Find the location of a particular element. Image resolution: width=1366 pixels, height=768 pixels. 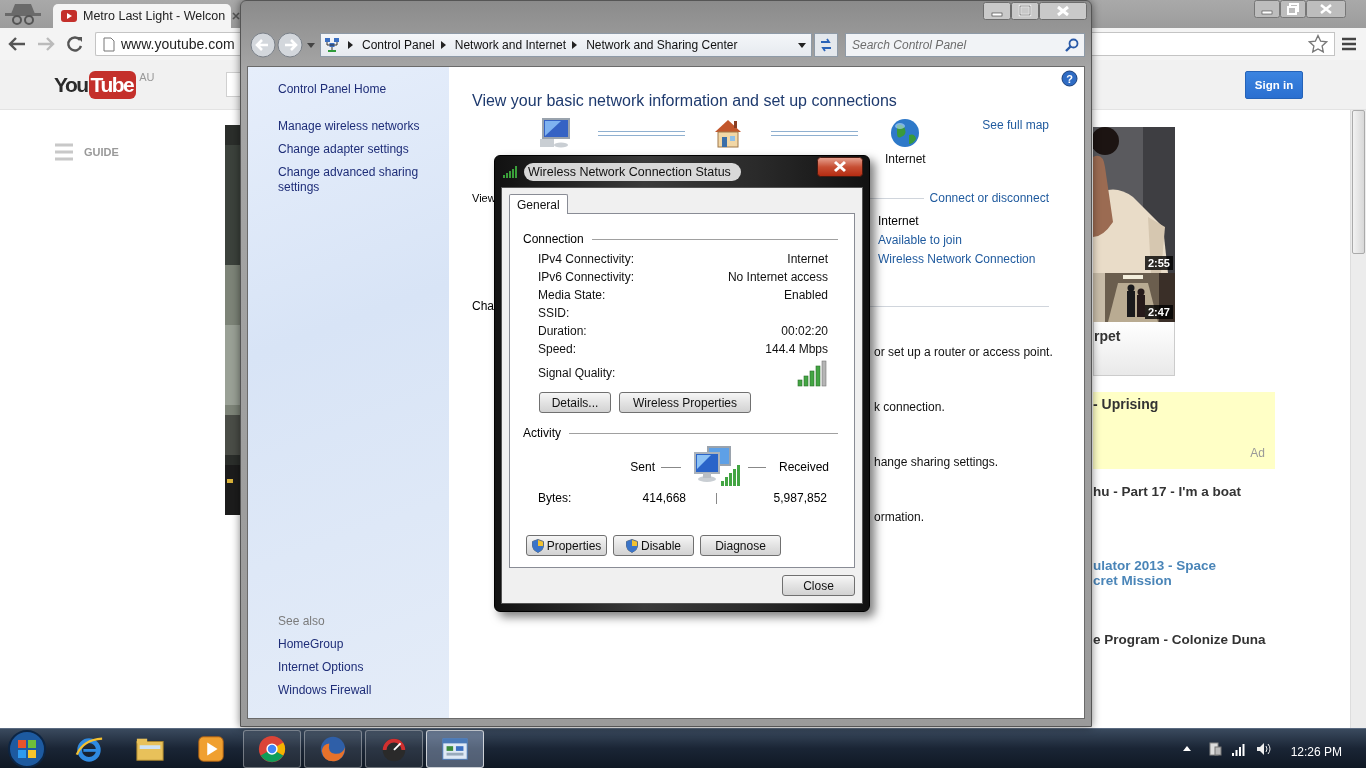

field-label: Speed: is located at coordinates (557, 349).